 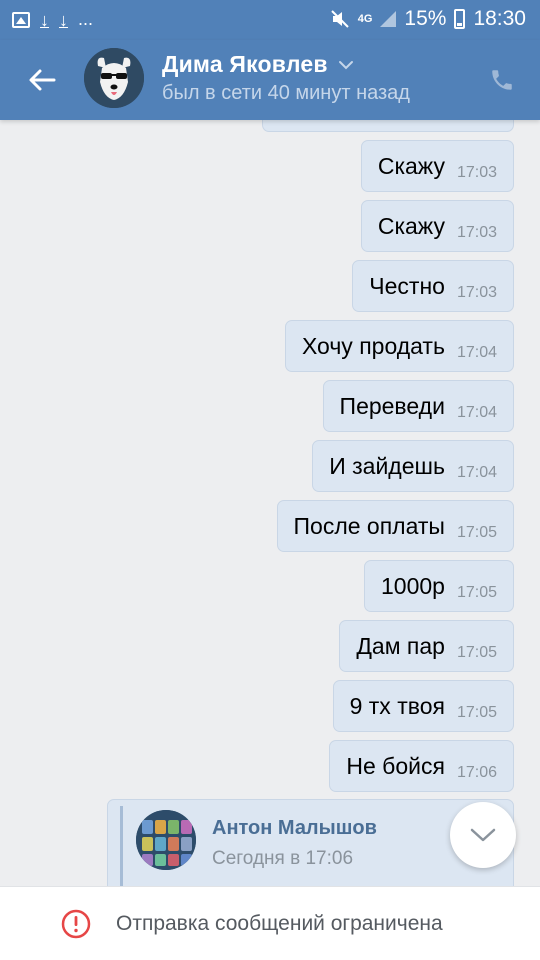 I want to click on forward-time: Сегодня в 17:06, so click(x=283, y=858).